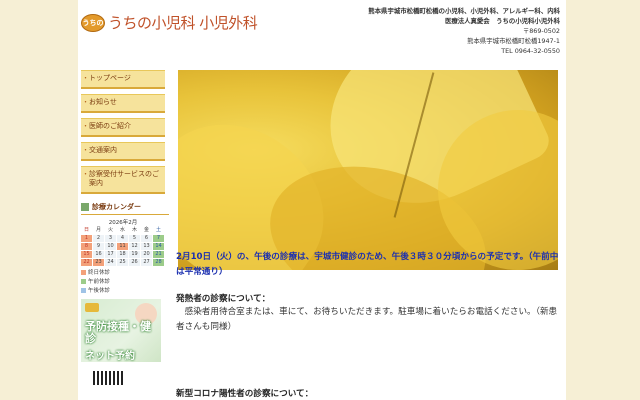  I want to click on calendar-day: 3, so click(110, 238).